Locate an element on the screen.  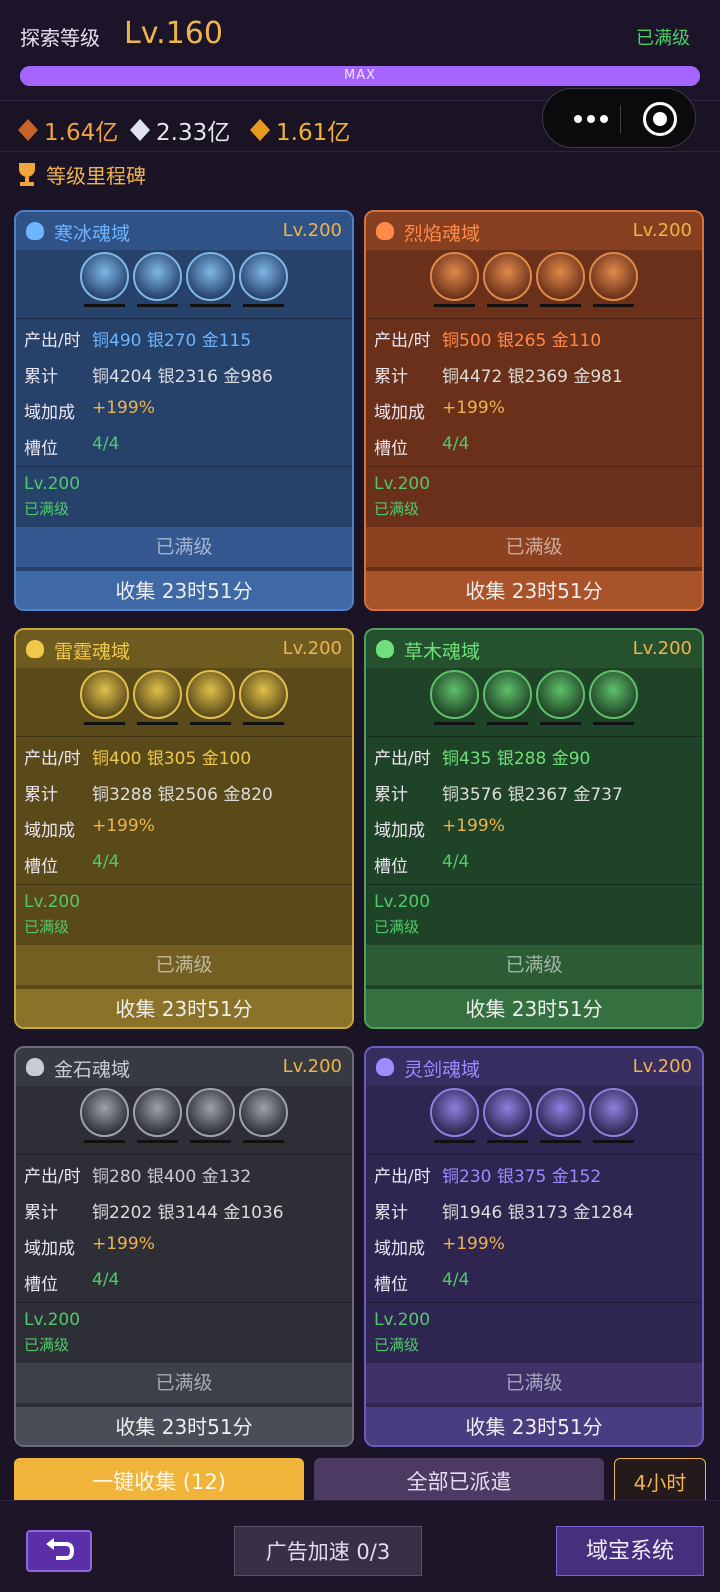
total-row: 累计 铜1946 银3173 金1284 is located at coordinates (504, 1210).